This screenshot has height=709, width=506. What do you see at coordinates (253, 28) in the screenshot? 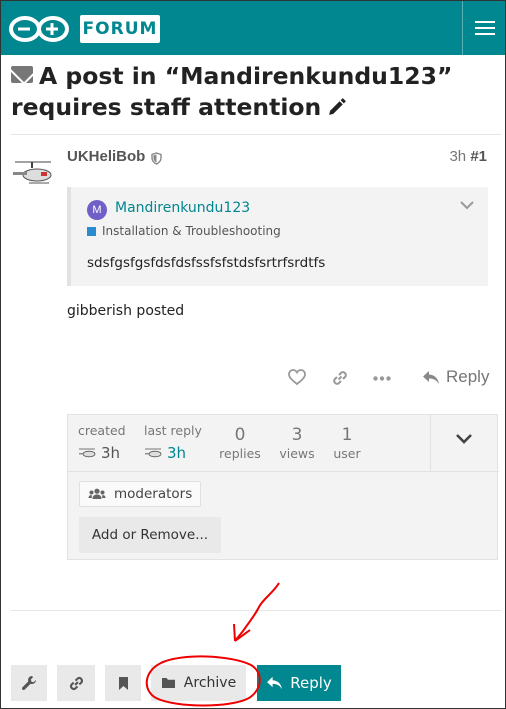
I see `site-header: FORUM` at bounding box center [253, 28].